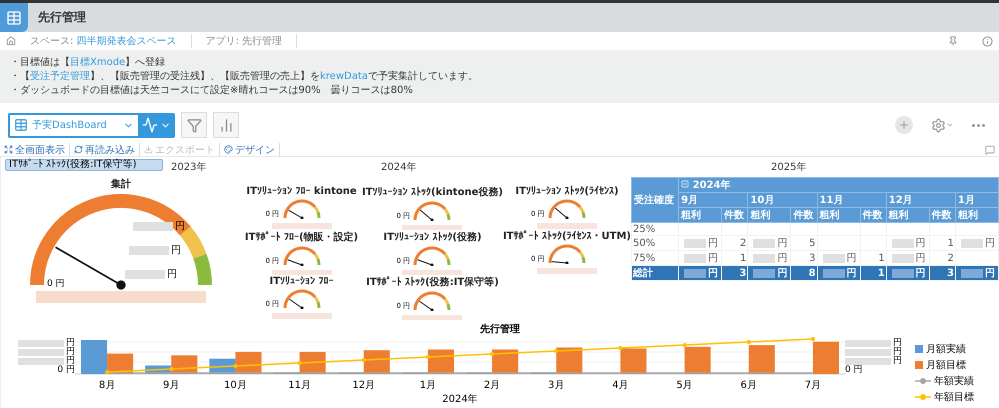 The width and height of the screenshot is (999, 408). Describe the element at coordinates (838, 185) in the screenshot. I see `table-header: 2024年` at that location.